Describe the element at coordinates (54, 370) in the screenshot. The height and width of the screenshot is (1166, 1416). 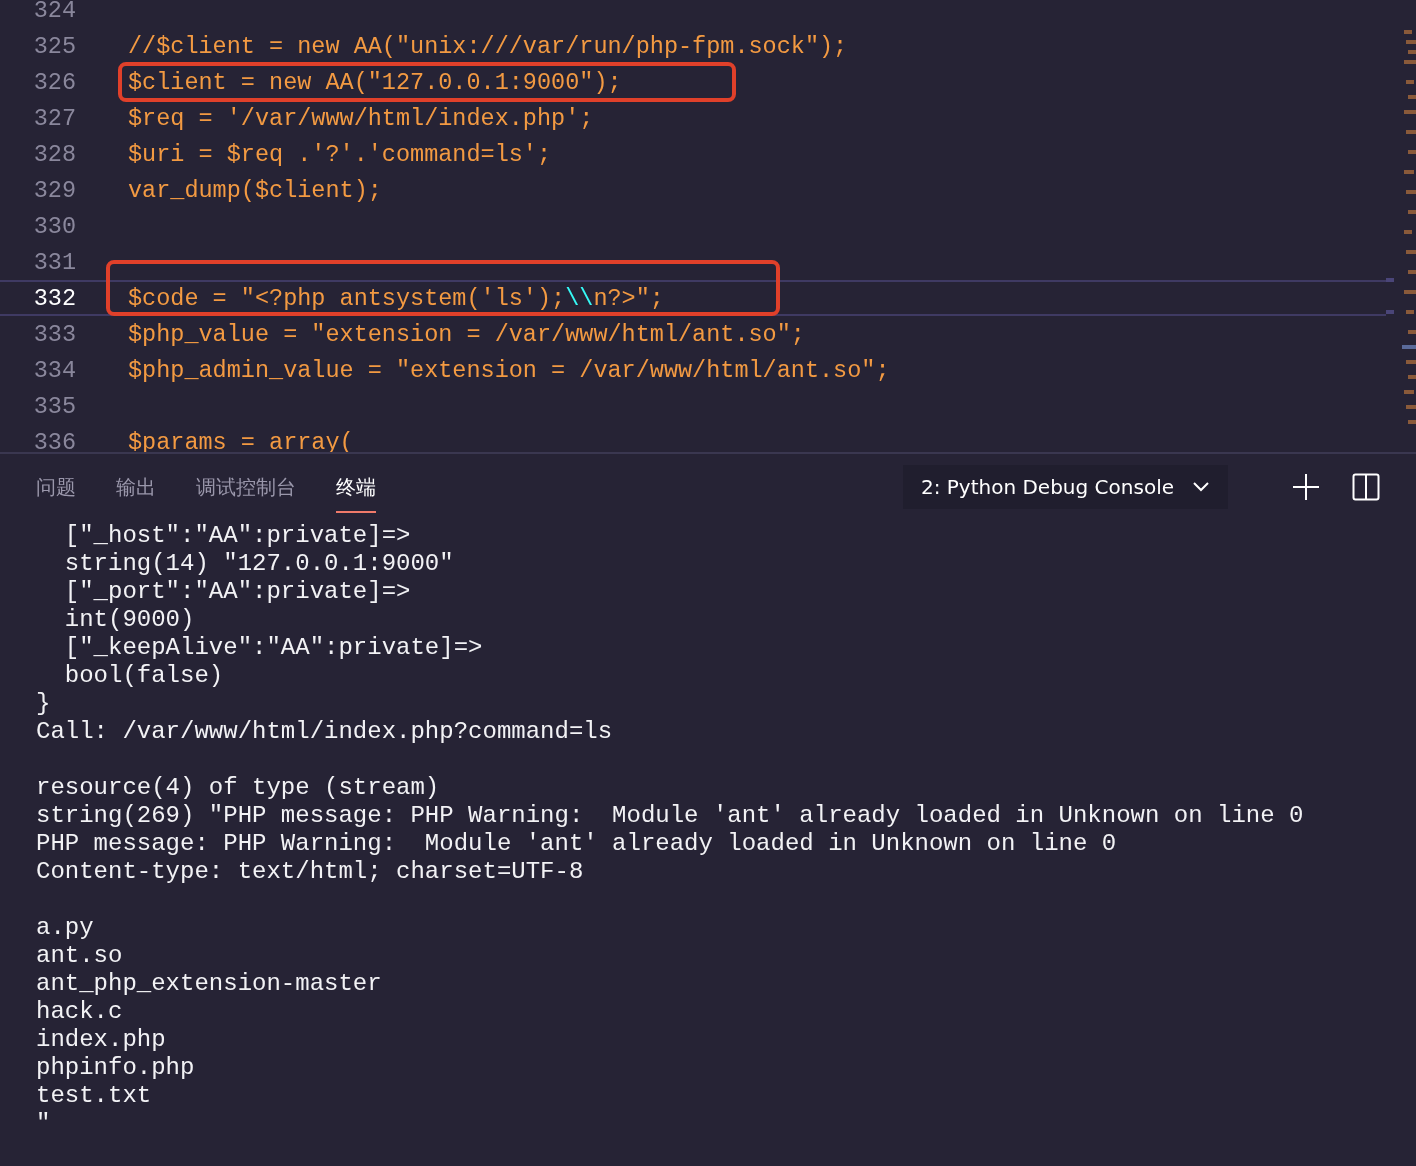
I see `line-number: 334` at that location.